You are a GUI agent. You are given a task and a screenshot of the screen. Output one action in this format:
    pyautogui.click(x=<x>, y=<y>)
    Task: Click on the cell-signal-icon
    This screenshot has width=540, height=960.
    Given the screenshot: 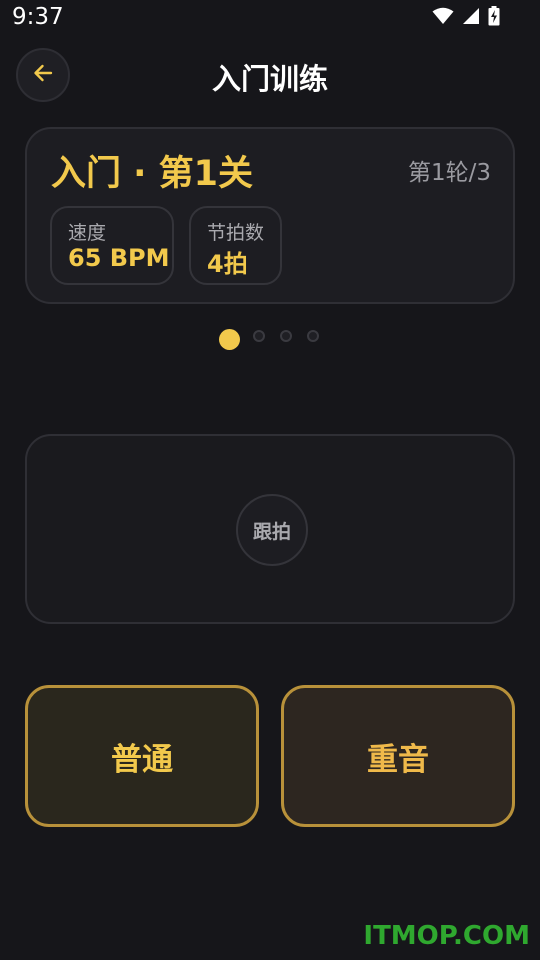 What is the action you would take?
    pyautogui.click(x=471, y=18)
    